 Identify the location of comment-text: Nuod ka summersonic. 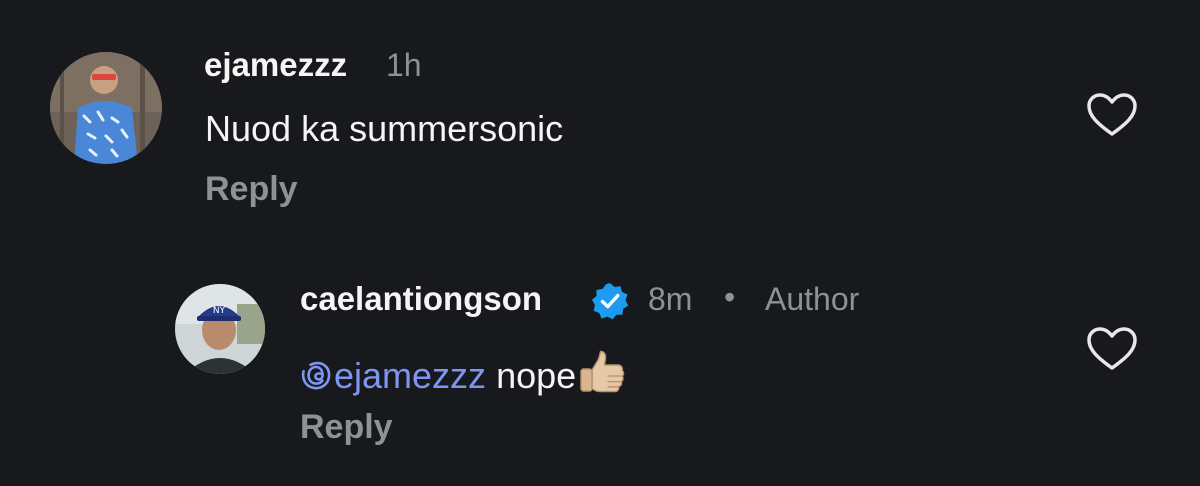
(384, 128).